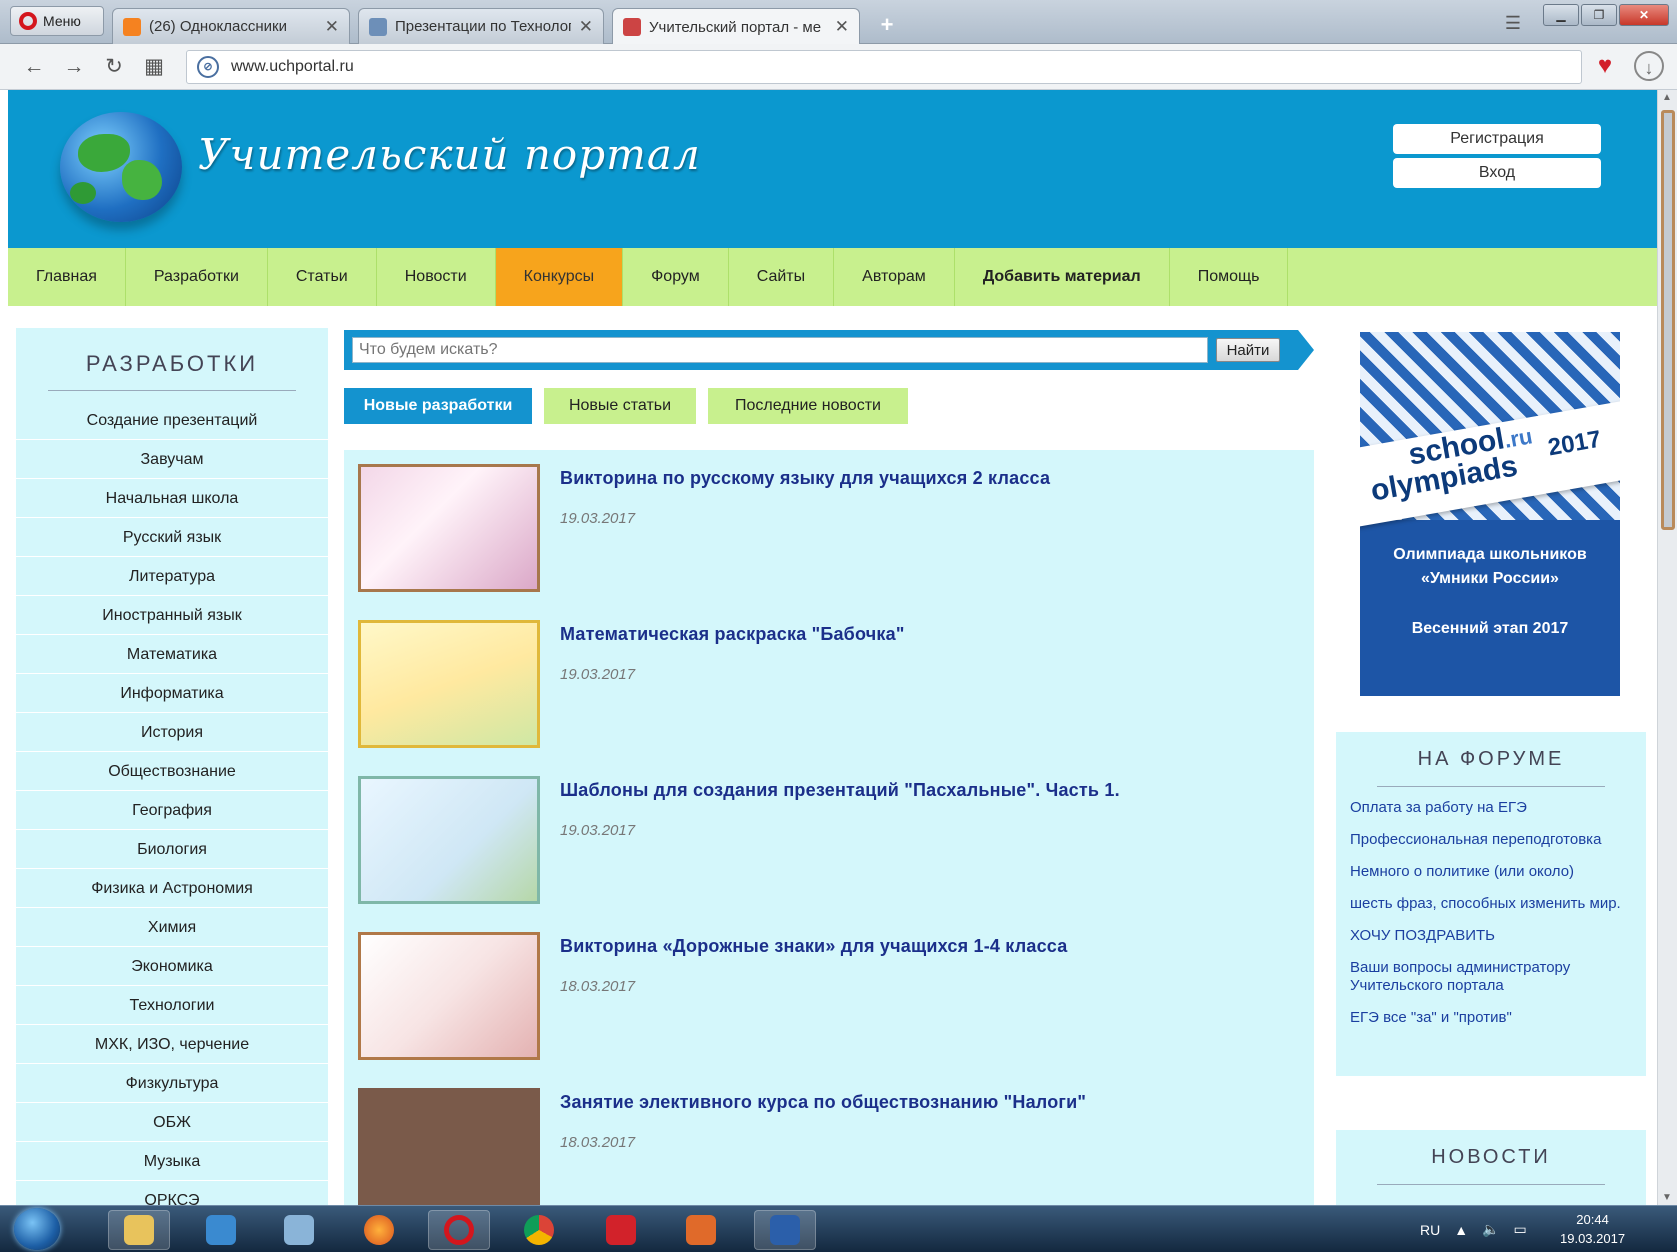 This screenshot has width=1677, height=1252. What do you see at coordinates (172, 1083) in the screenshot?
I see `sidebar-item: Физкультура` at bounding box center [172, 1083].